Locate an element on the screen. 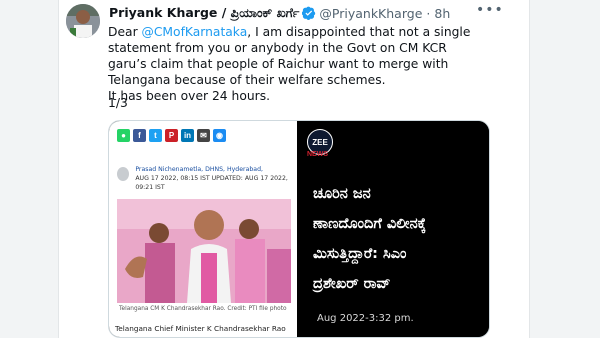 The height and width of the screenshot is (338, 600). linkedin-icon: in is located at coordinates (187, 135).